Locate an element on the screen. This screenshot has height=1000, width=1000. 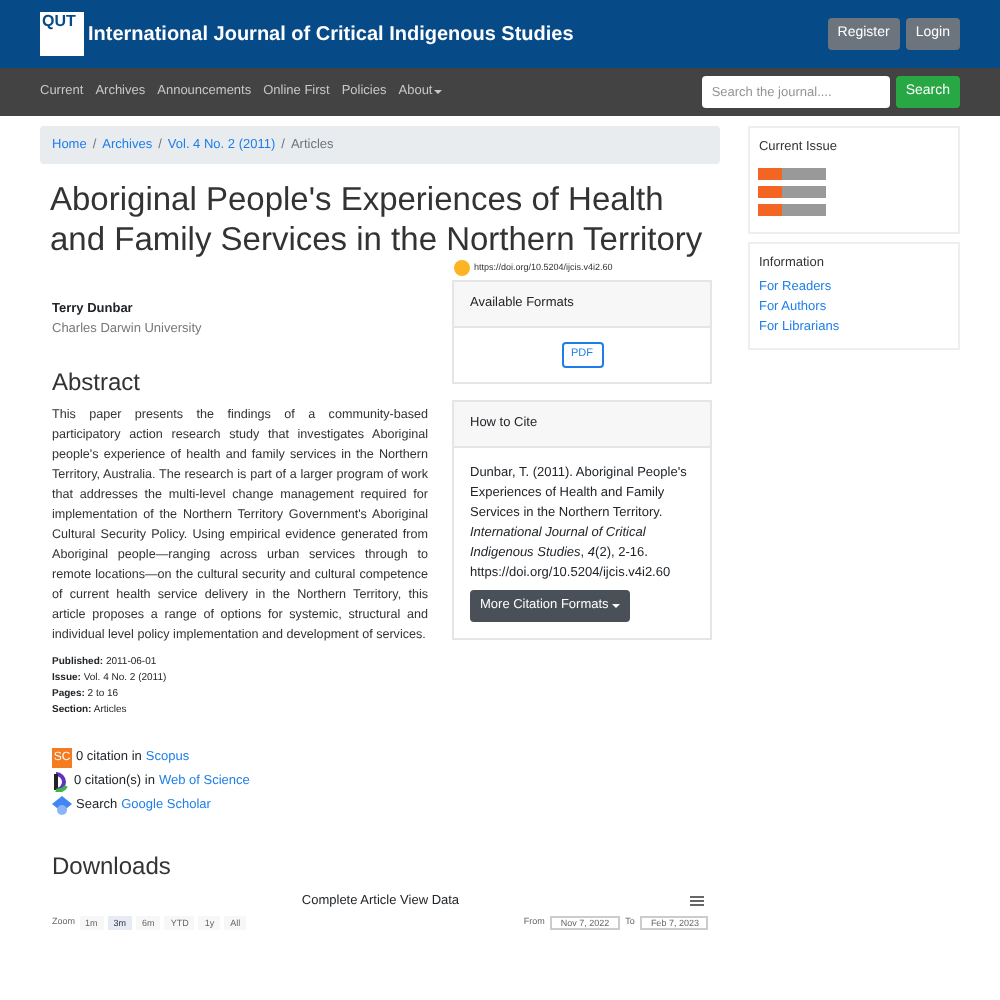
downloads-heading: Downloads is located at coordinates (111, 866).